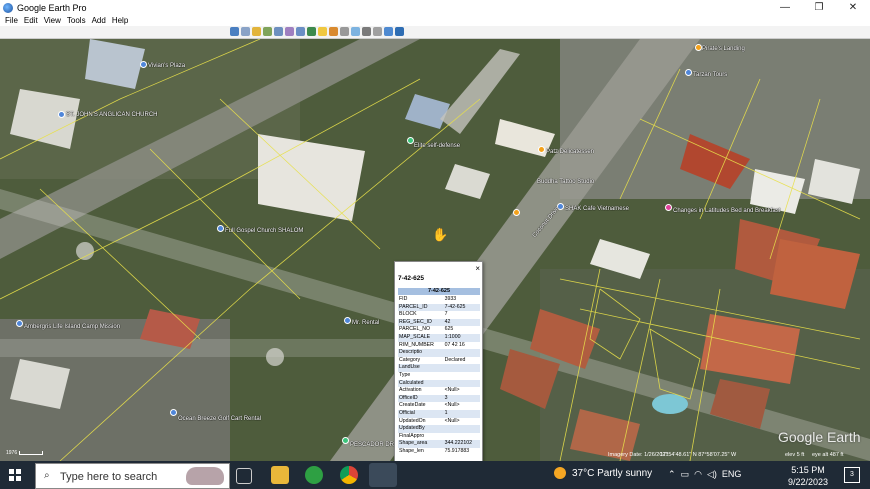 Image resolution: width=870 pixels, height=489 pixels. Describe the element at coordinates (355, 31) in the screenshot. I see `email-icon` at that location.